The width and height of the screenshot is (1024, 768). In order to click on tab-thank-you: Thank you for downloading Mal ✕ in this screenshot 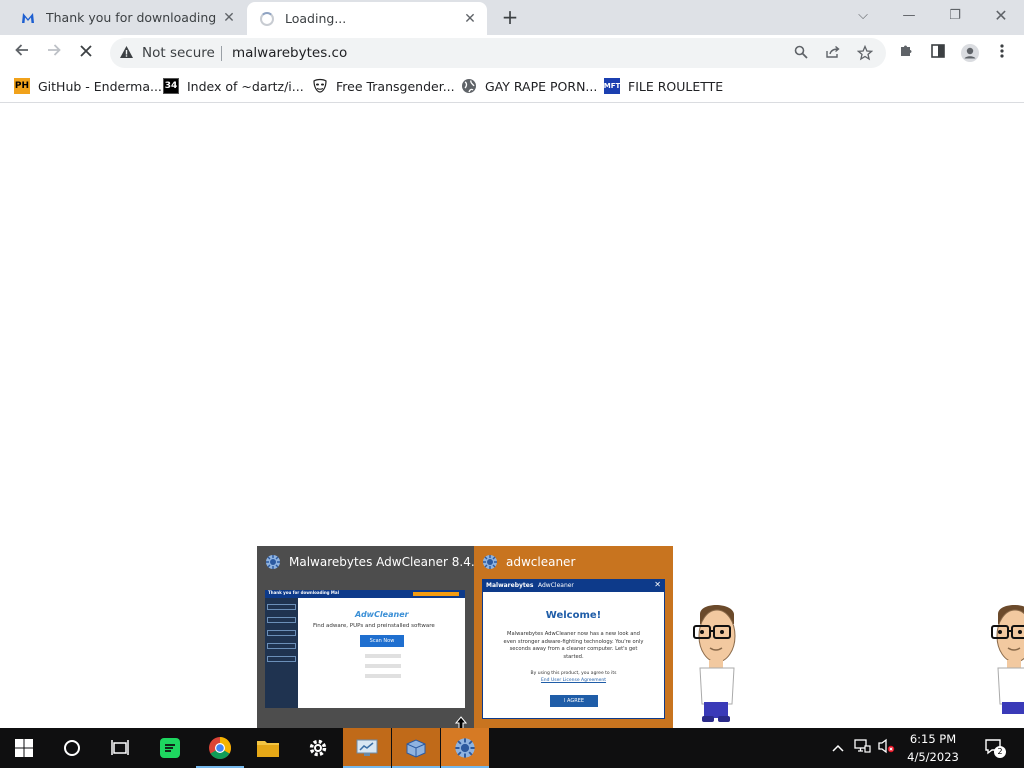, I will do `click(127, 17)`.